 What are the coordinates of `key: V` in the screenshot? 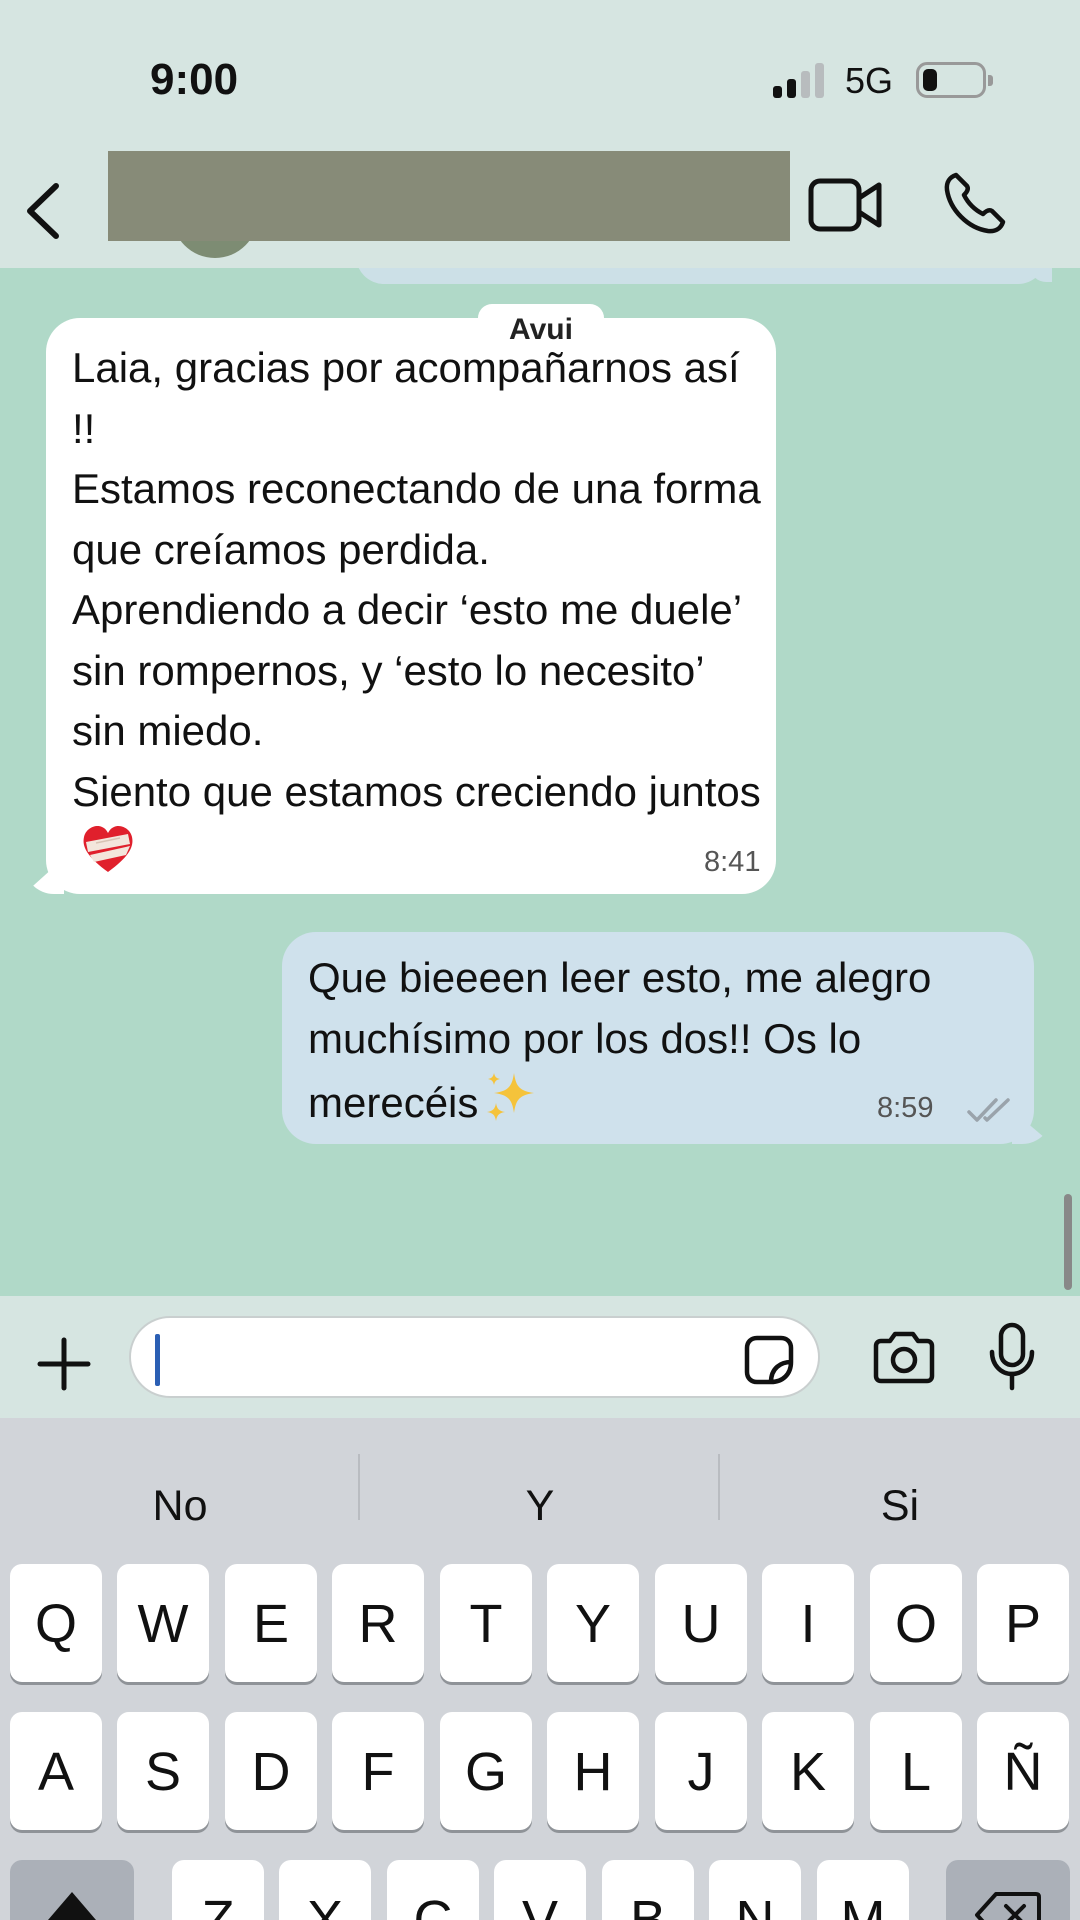 It's located at (540, 1890).